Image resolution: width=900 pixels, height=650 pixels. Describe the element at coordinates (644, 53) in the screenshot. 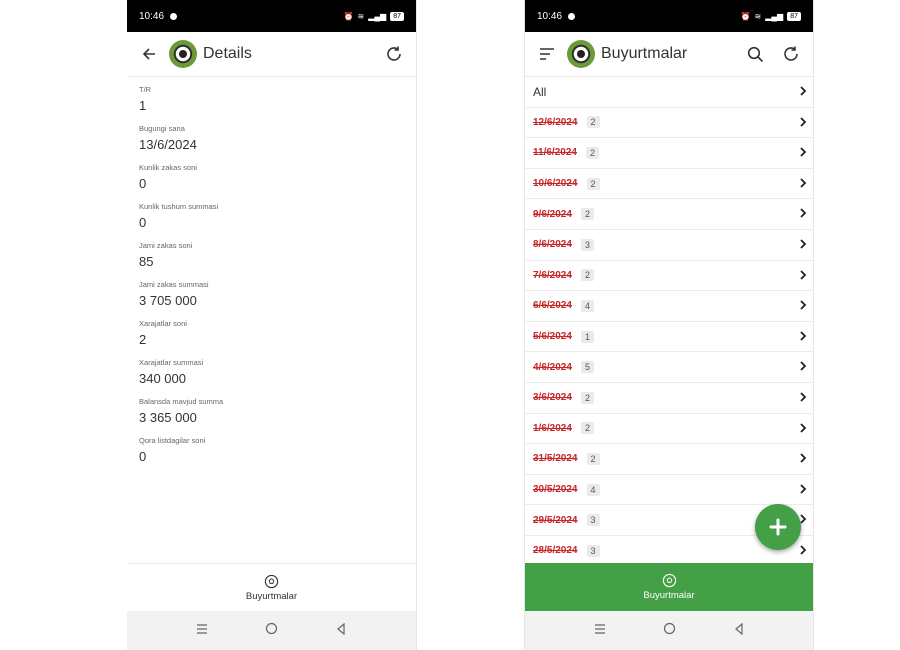

I see `page-title: Buyurtmalar` at that location.